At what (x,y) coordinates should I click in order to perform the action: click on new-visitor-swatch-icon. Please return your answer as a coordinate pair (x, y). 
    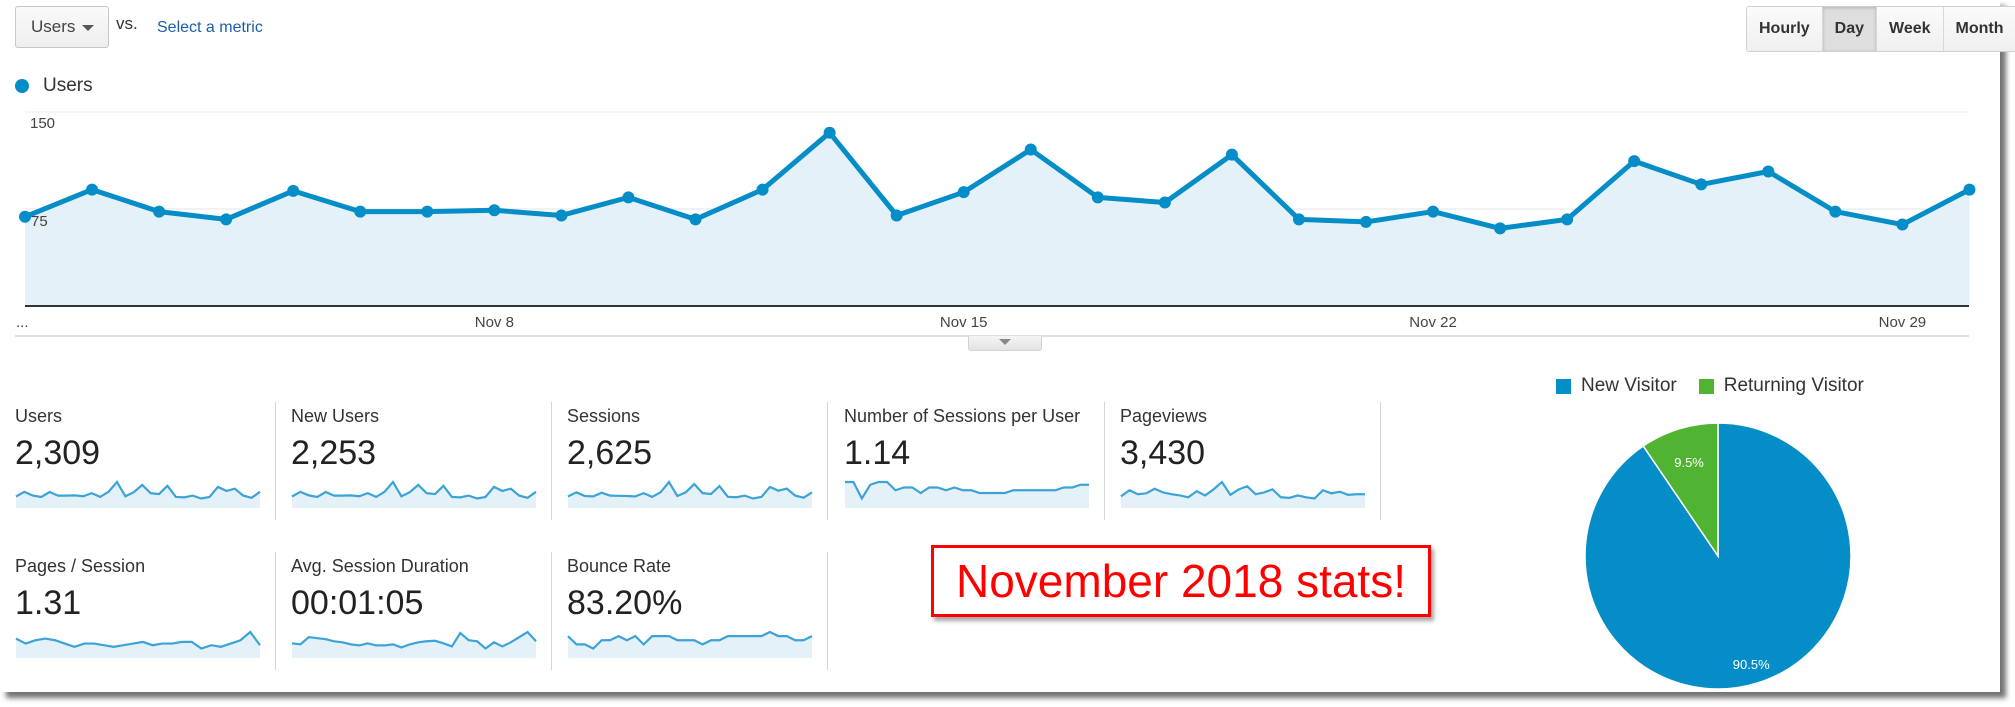
    Looking at the image, I should click on (1563, 386).